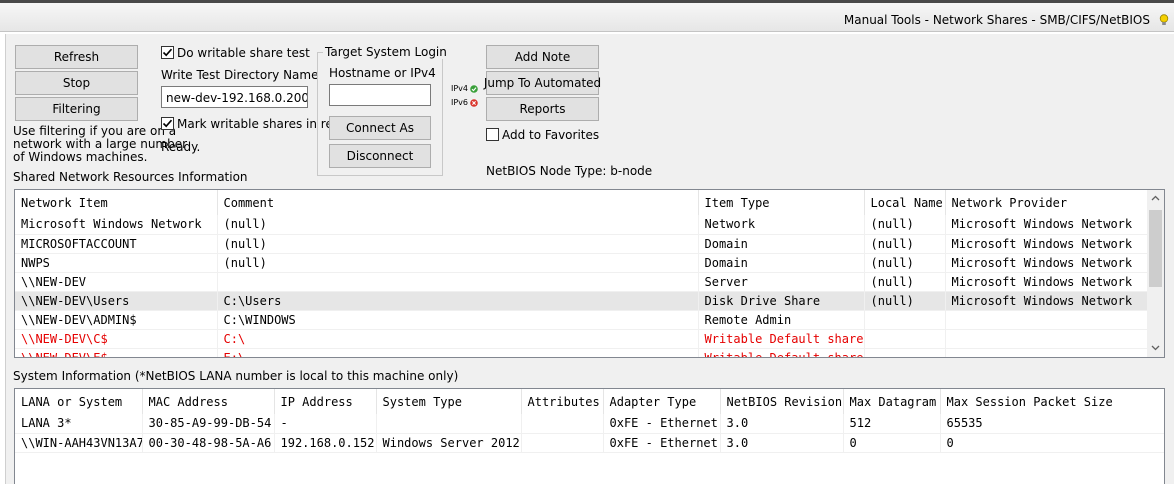 This screenshot has height=484, width=1174. What do you see at coordinates (325, 401) in the screenshot?
I see `column-header: IP Address` at bounding box center [325, 401].